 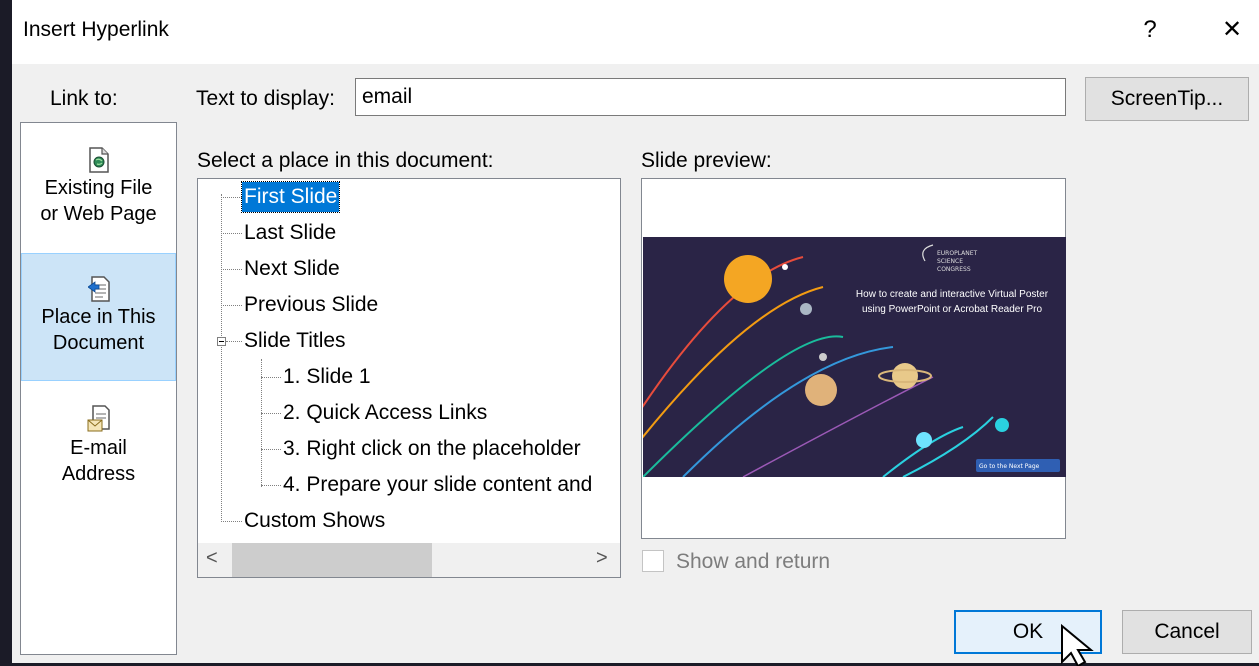 I want to click on cancel-button: Cancel, so click(x=1187, y=632).